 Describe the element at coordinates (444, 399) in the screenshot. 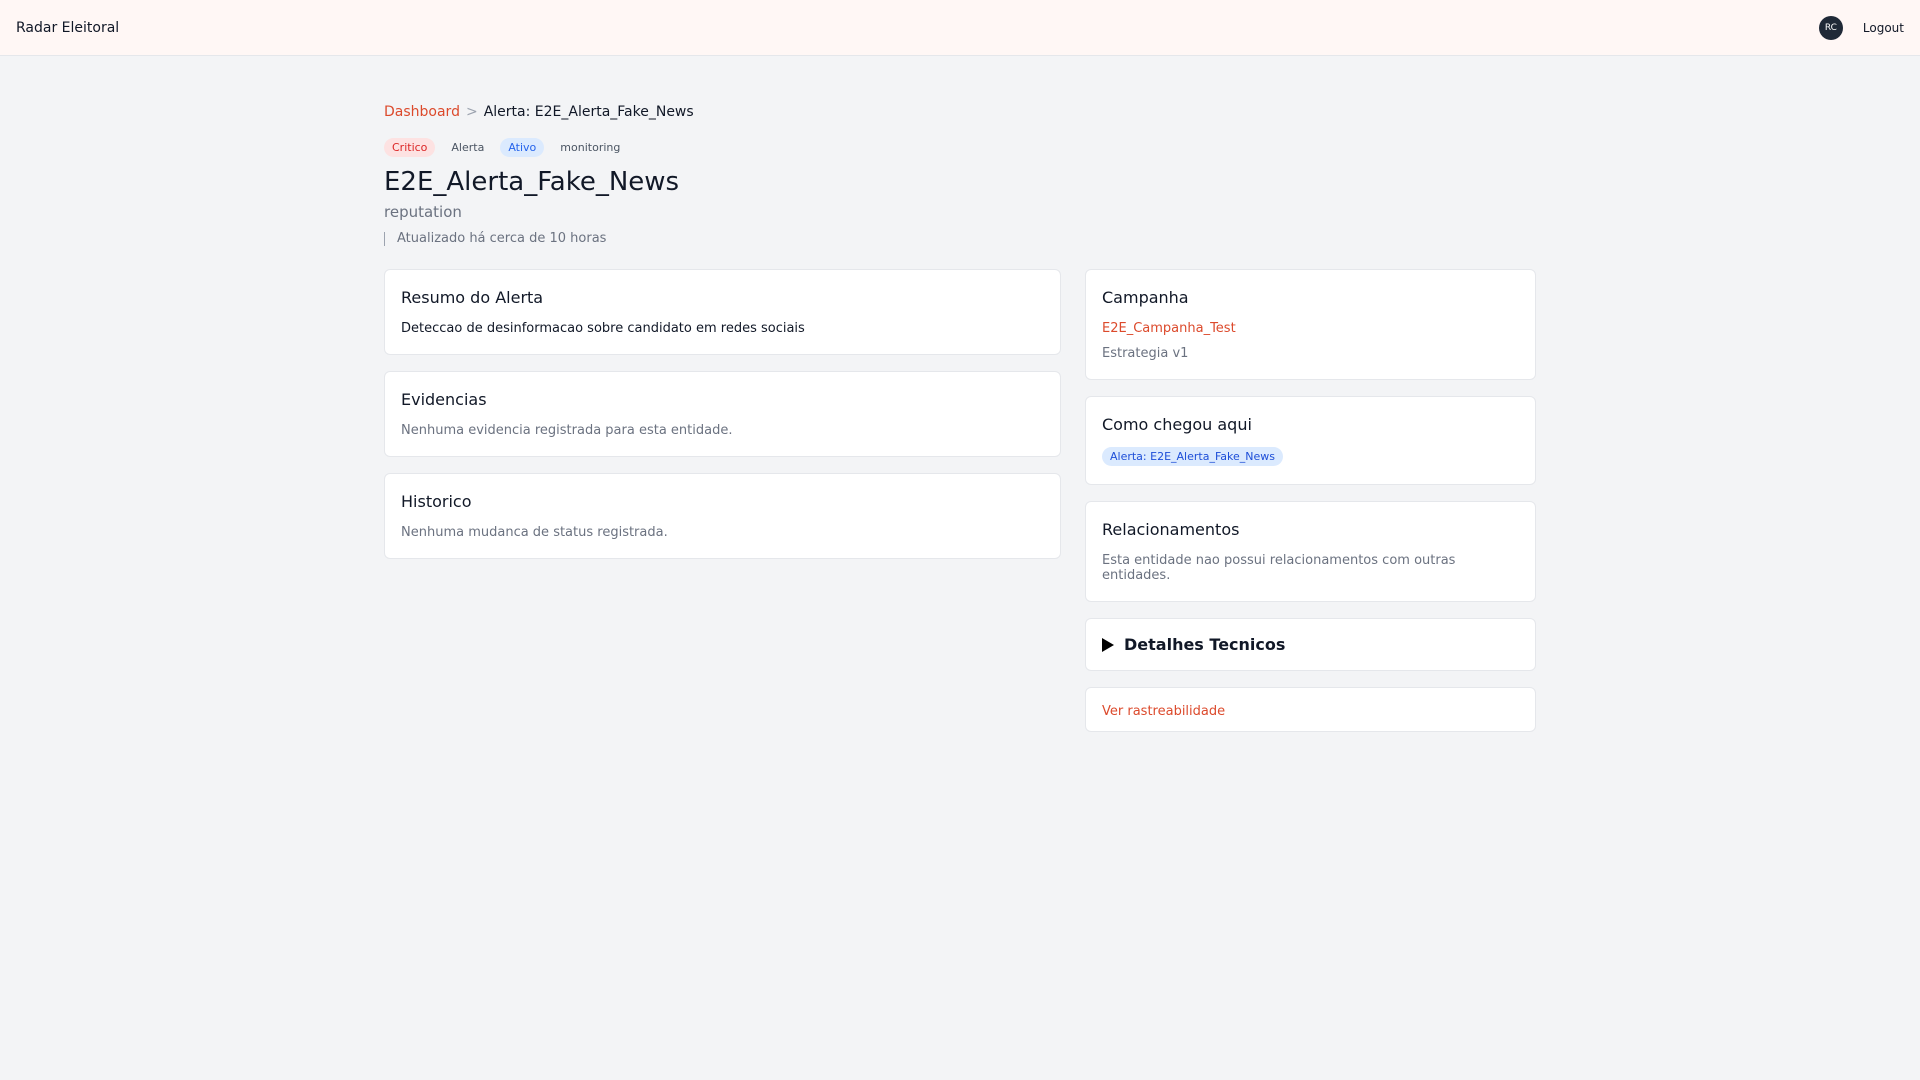

I see `evidence-title: Evidencias` at that location.